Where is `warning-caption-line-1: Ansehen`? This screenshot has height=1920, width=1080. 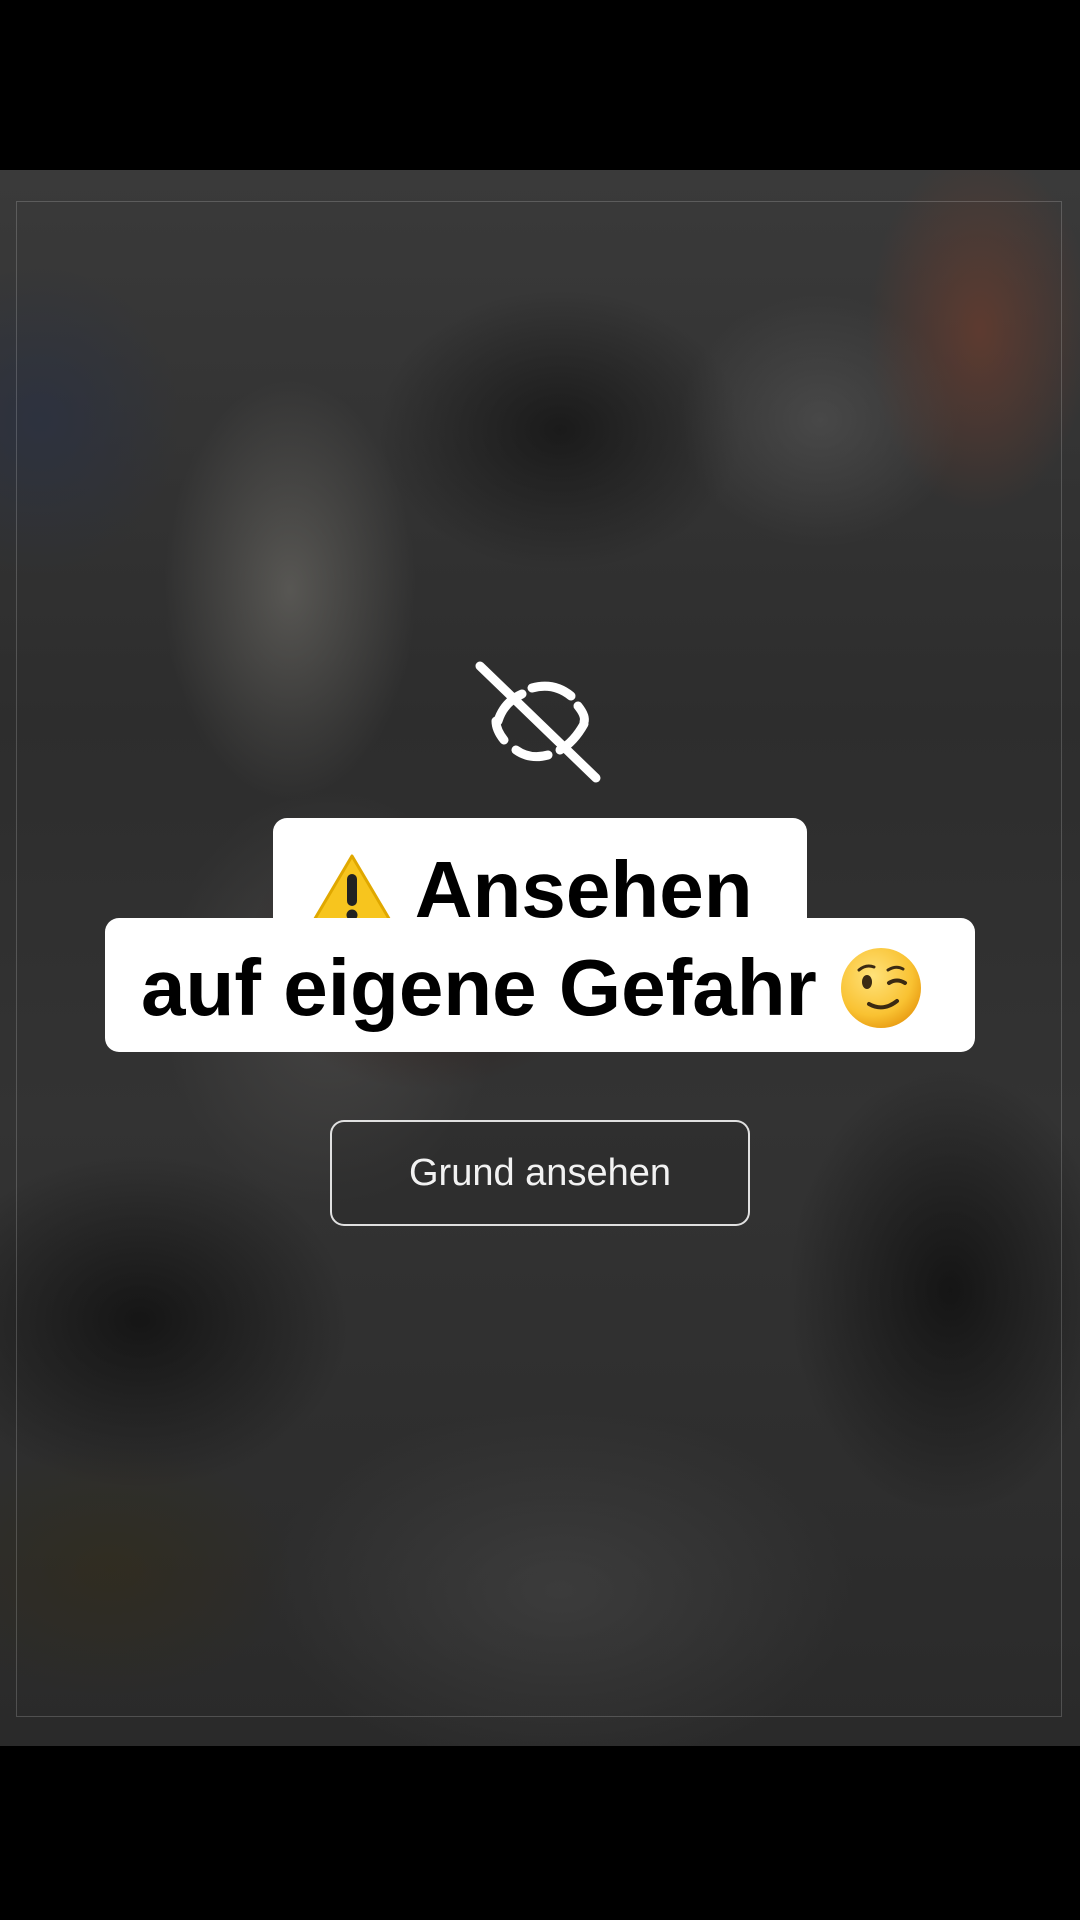
warning-caption-line-1: Ansehen is located at coordinates (540, 876).